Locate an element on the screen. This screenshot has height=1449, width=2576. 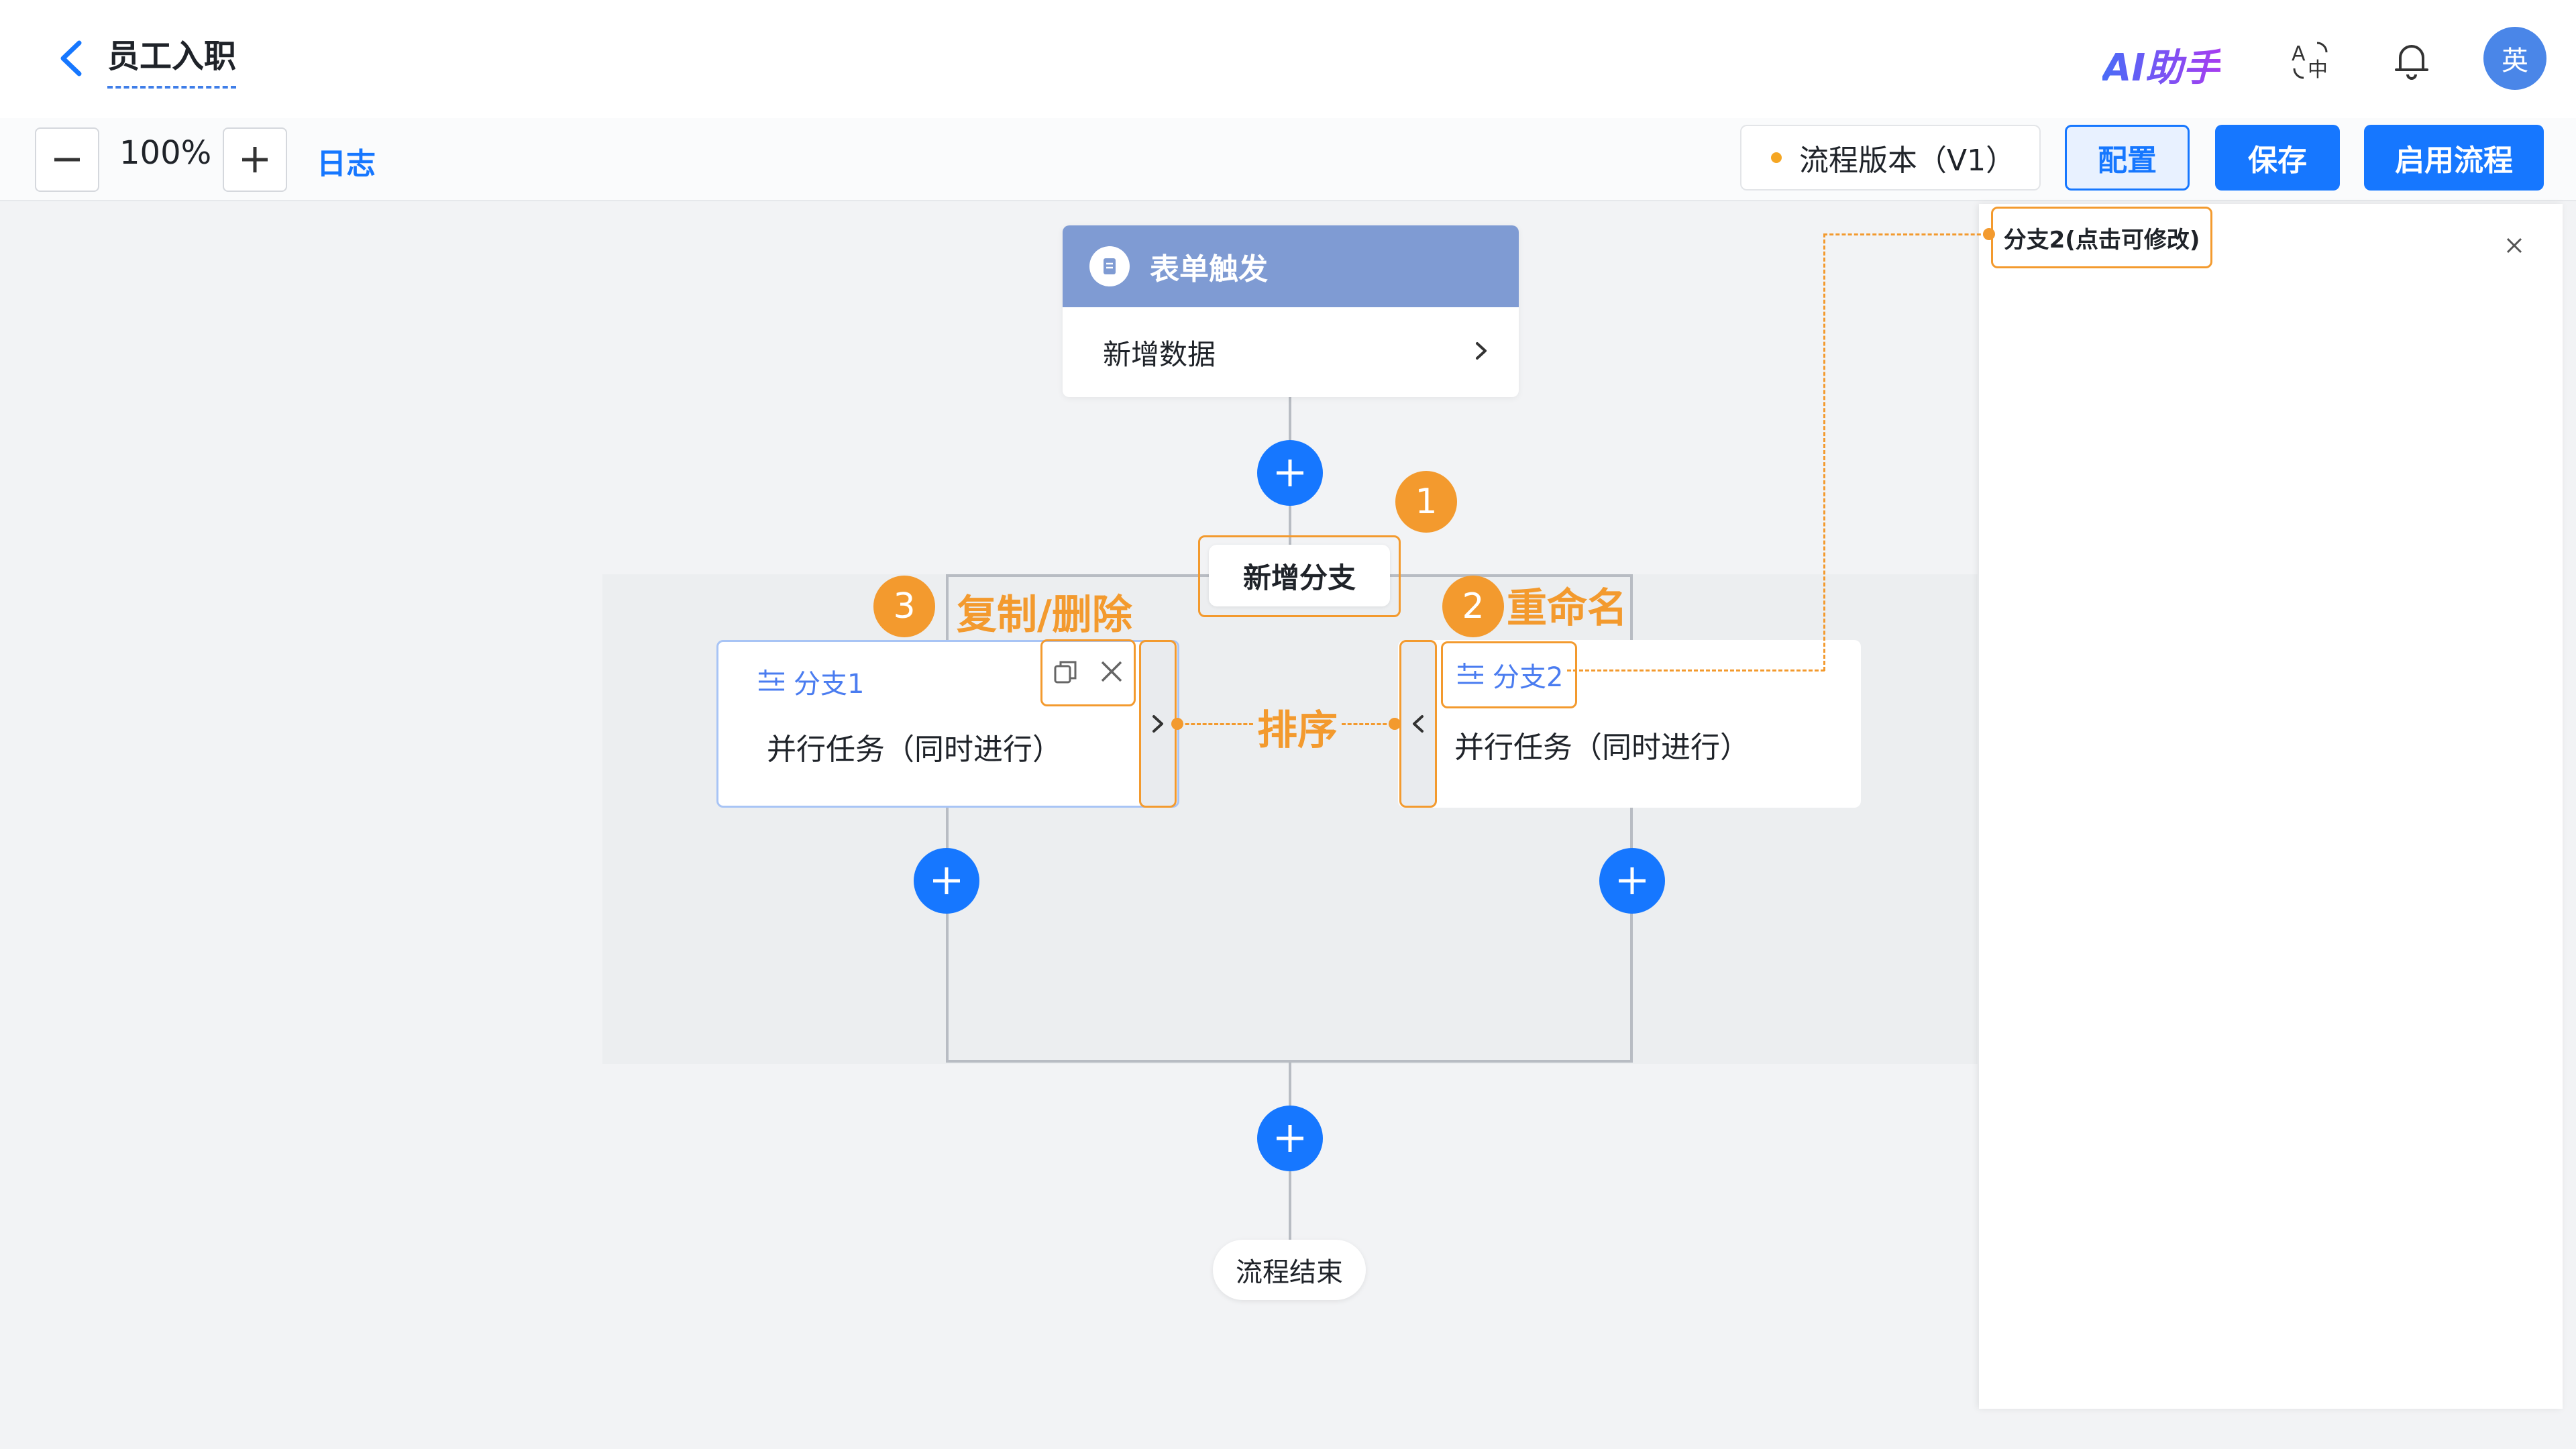
branch-card-1: 分支1 并行任务（同时进行） is located at coordinates (947, 723).